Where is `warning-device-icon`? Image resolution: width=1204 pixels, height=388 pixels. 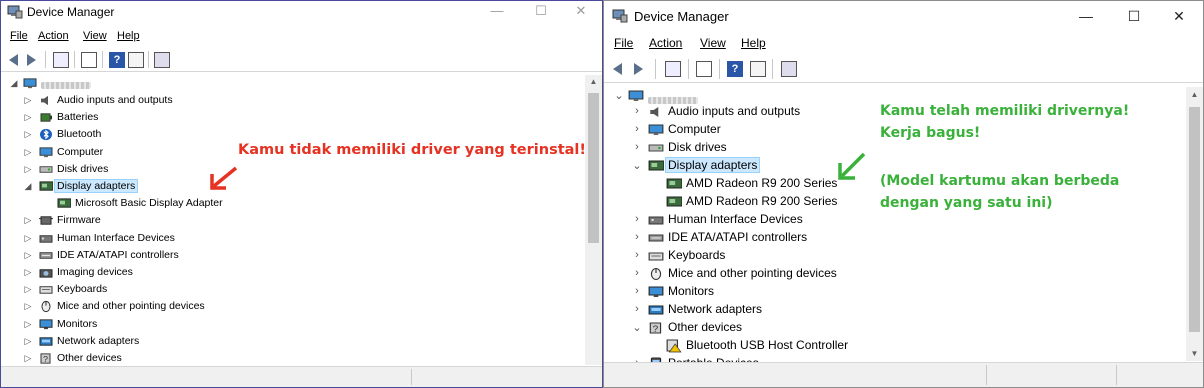 warning-device-icon is located at coordinates (674, 346).